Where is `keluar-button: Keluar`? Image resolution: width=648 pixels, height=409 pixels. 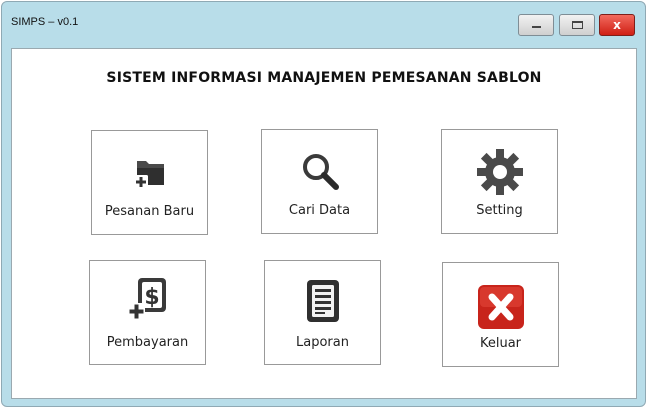
keluar-button: Keluar is located at coordinates (500, 314).